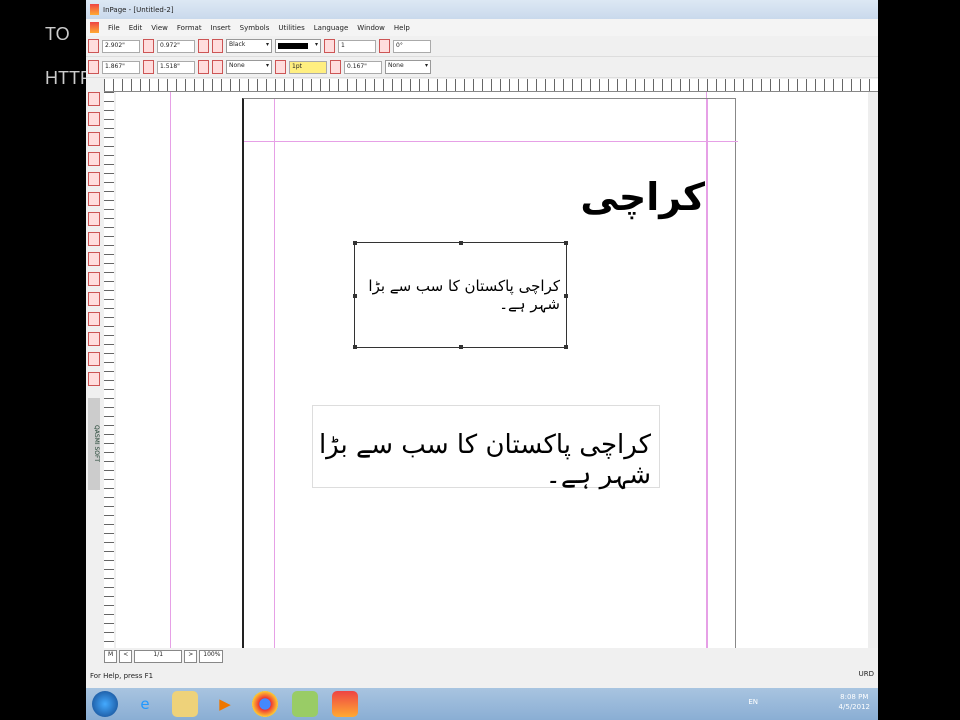 The image size is (960, 720). Describe the element at coordinates (94, 139) in the screenshot. I see `rotate-tool-icon` at that location.